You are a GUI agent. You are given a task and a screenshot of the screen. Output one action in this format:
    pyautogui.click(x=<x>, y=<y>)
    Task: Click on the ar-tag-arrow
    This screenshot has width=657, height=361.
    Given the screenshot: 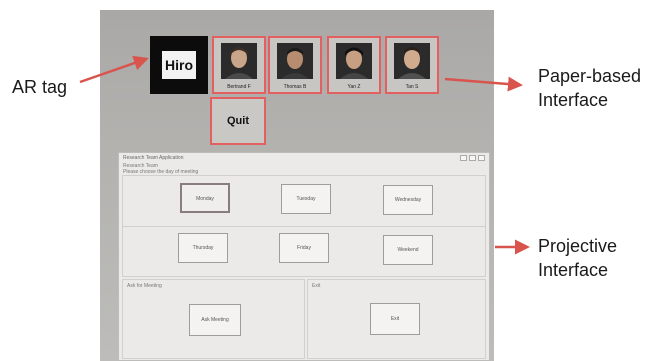 What is the action you would take?
    pyautogui.click(x=114, y=69)
    